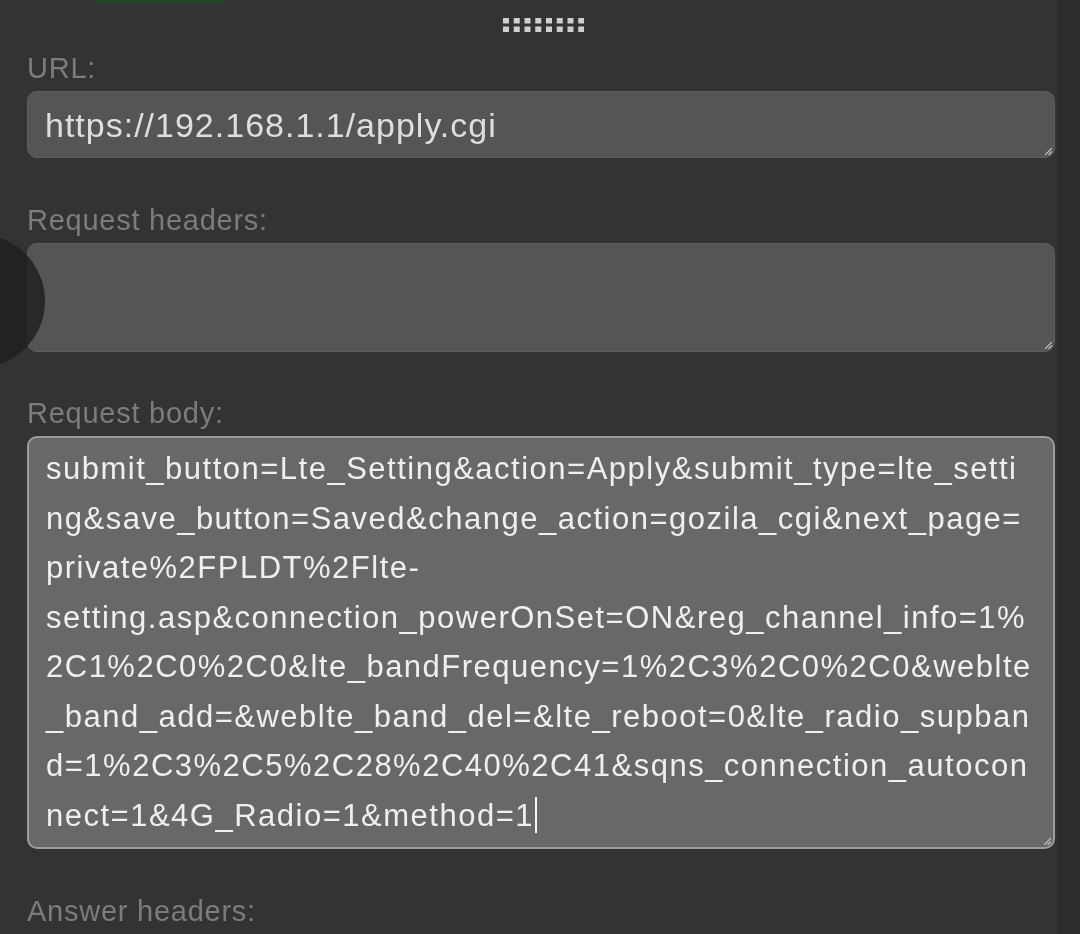 The height and width of the screenshot is (934, 1080). Describe the element at coordinates (141, 911) in the screenshot. I see `field-label: Answer headers:` at that location.